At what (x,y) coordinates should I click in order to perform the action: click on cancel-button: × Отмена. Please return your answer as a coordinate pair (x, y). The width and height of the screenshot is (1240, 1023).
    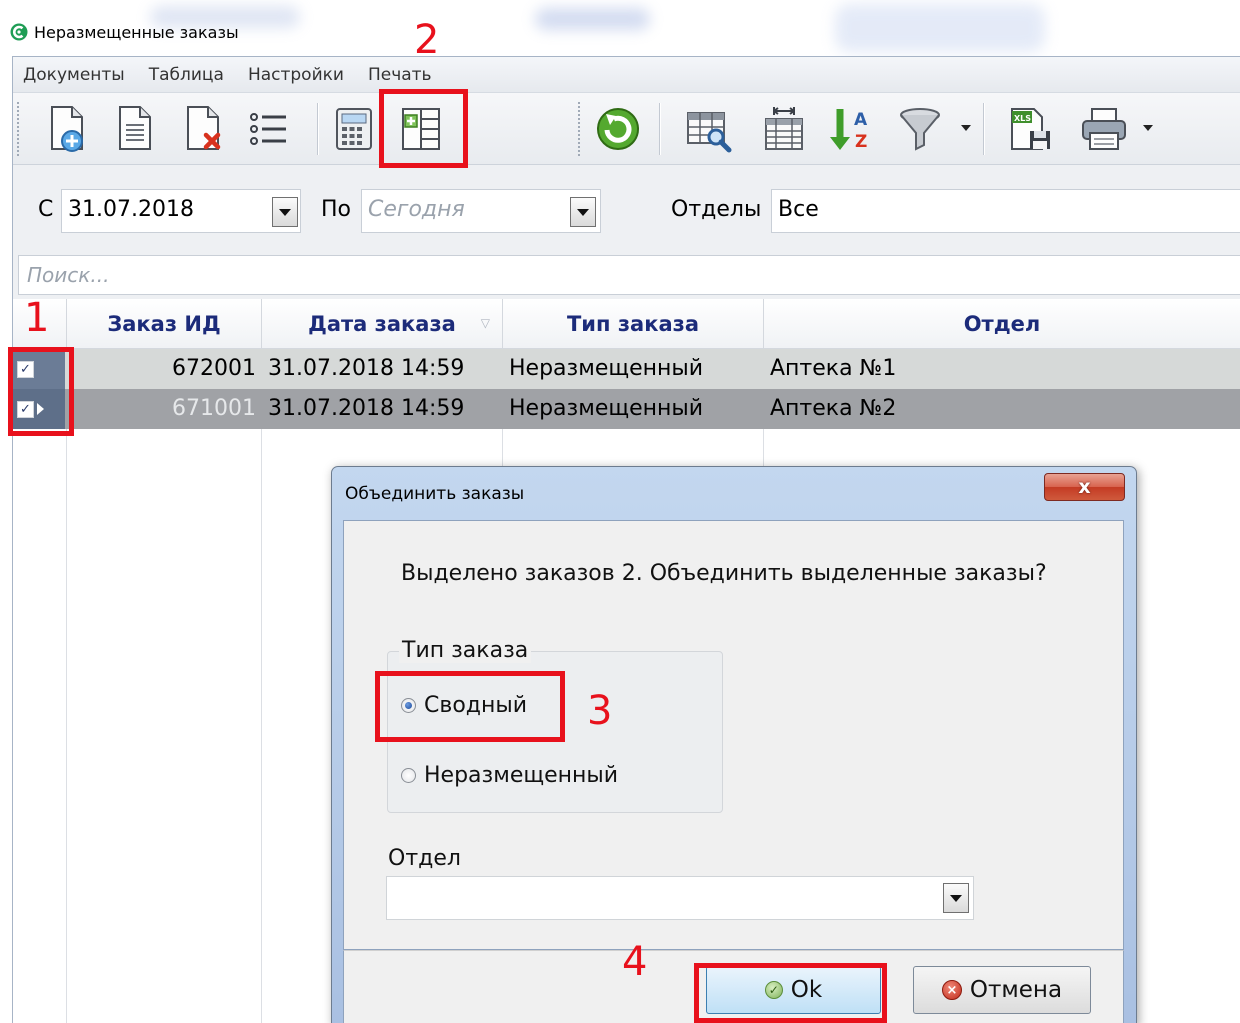
    Looking at the image, I should click on (1002, 990).